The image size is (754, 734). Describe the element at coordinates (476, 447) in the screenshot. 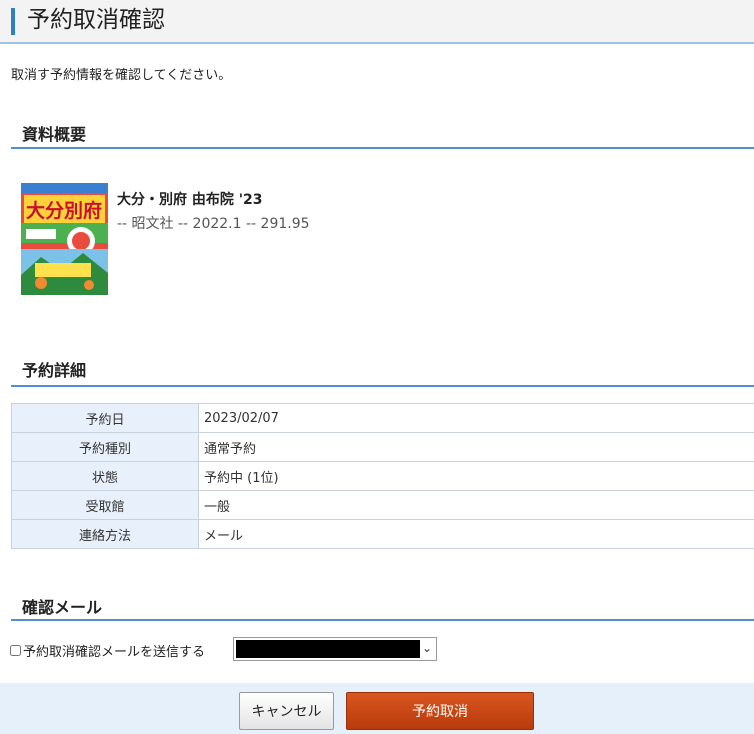

I see `row-value: 通常予約` at that location.